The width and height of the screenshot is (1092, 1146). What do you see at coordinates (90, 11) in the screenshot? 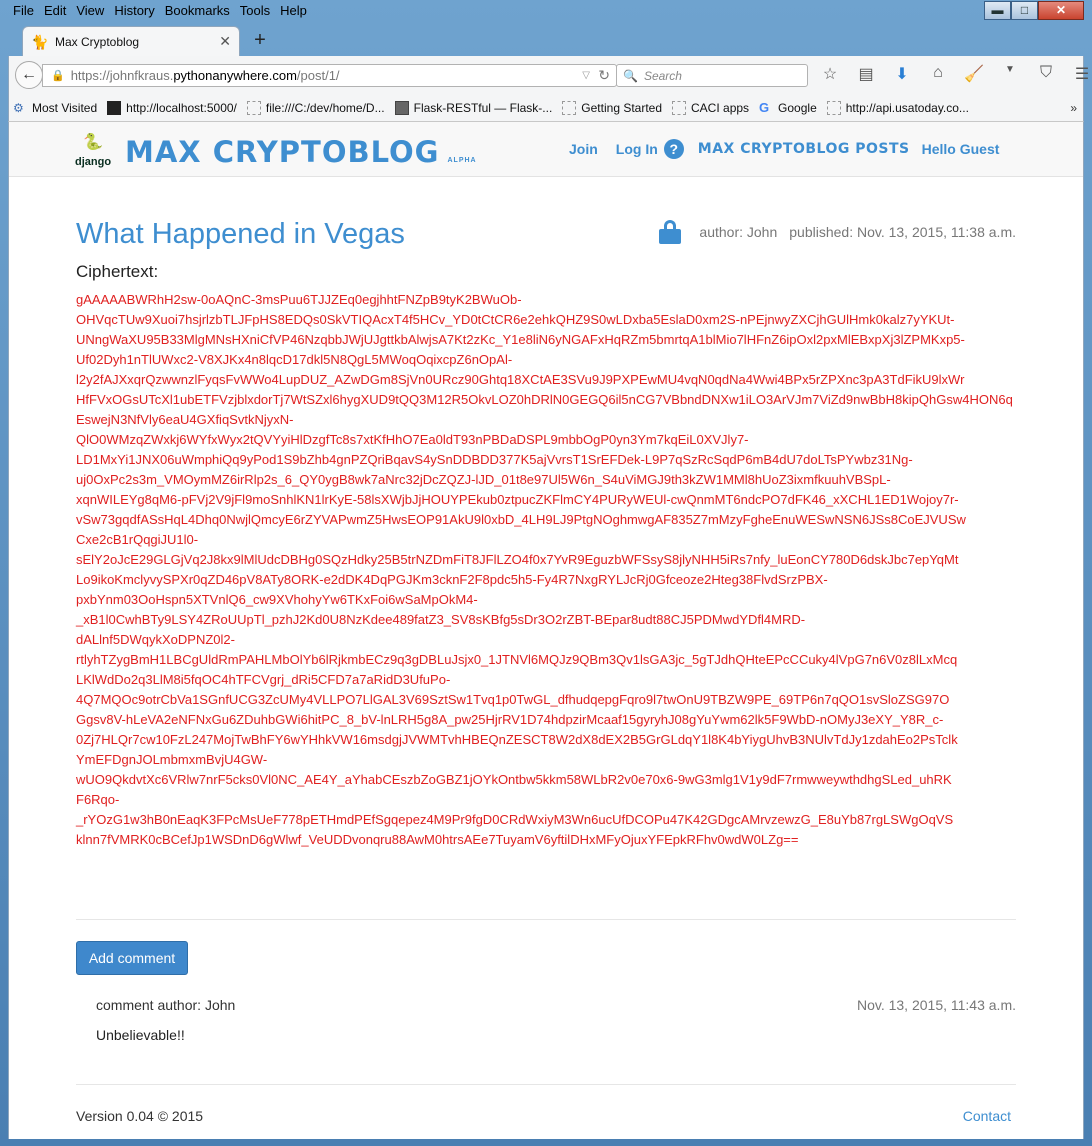
I see `menu-view: View` at bounding box center [90, 11].